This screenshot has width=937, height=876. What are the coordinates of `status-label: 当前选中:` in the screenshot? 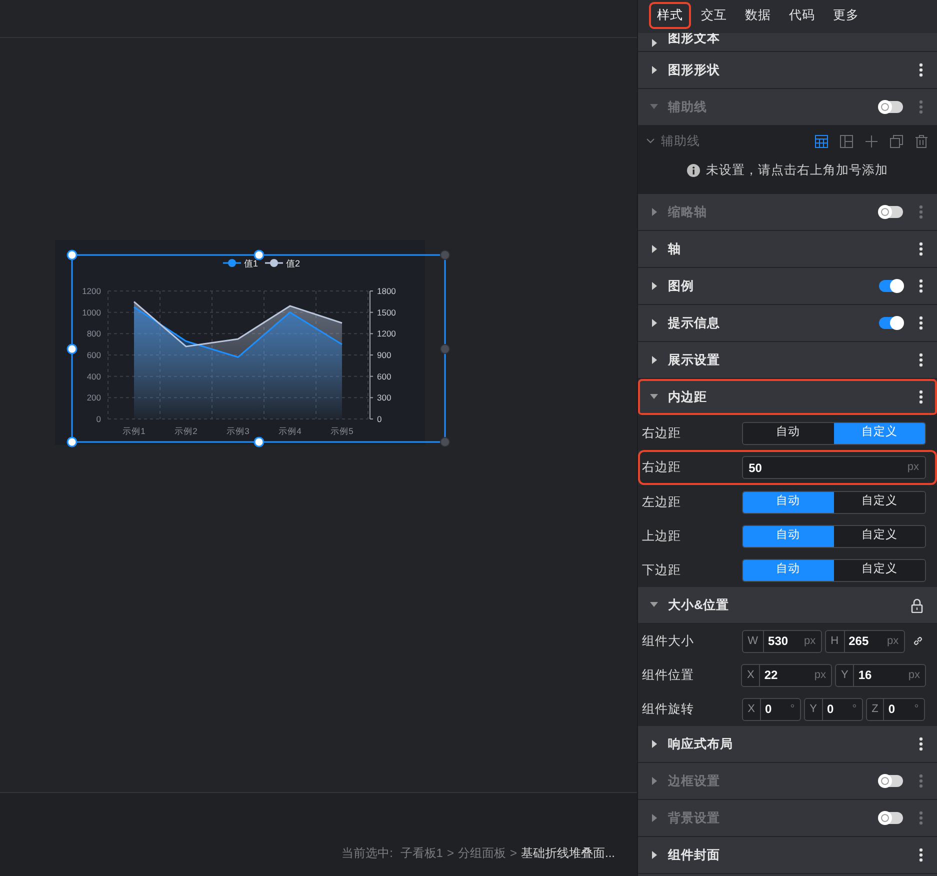 It's located at (368, 853).